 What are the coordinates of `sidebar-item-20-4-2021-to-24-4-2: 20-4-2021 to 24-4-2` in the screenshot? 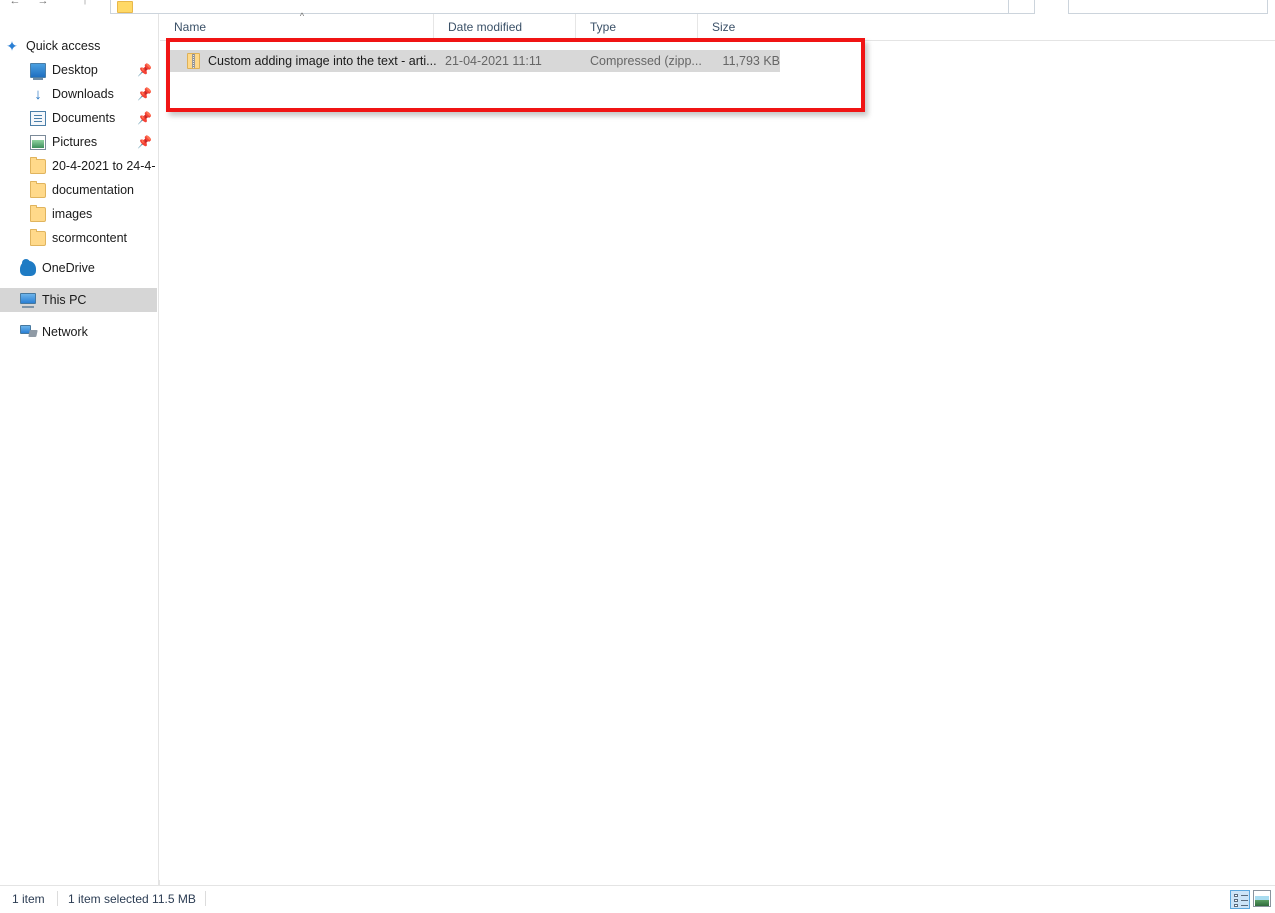 It's located at (78, 166).